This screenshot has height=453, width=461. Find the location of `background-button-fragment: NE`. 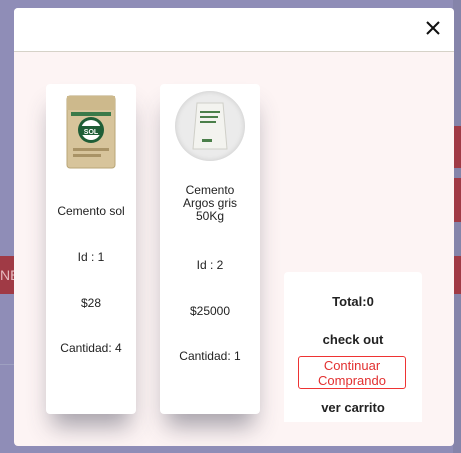

background-button-fragment: NE is located at coordinates (7, 275).